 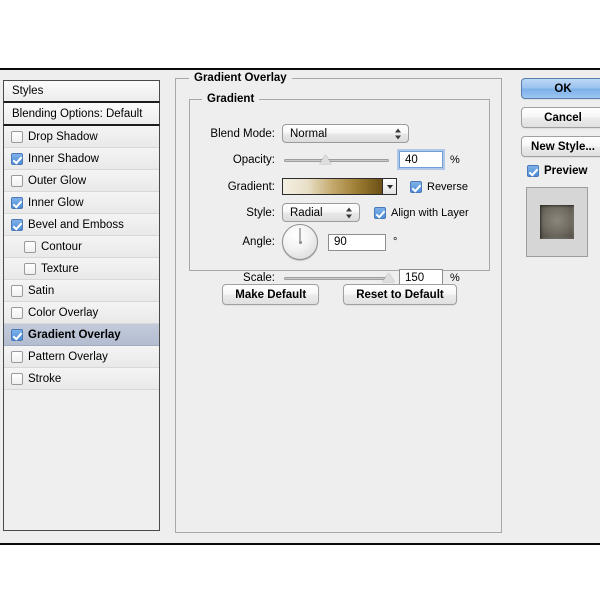 I want to click on opacity-input: 40, so click(x=421, y=159).